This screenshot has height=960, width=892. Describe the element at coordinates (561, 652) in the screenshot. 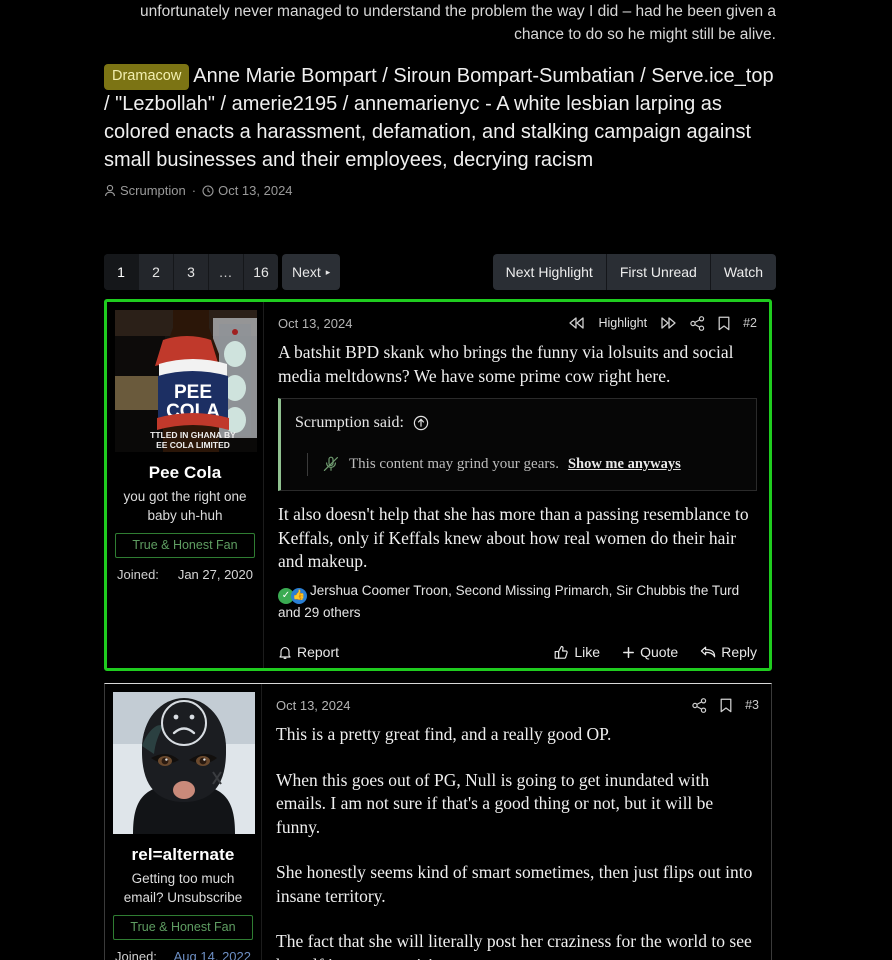

I see `thumbs-up-icon` at that location.